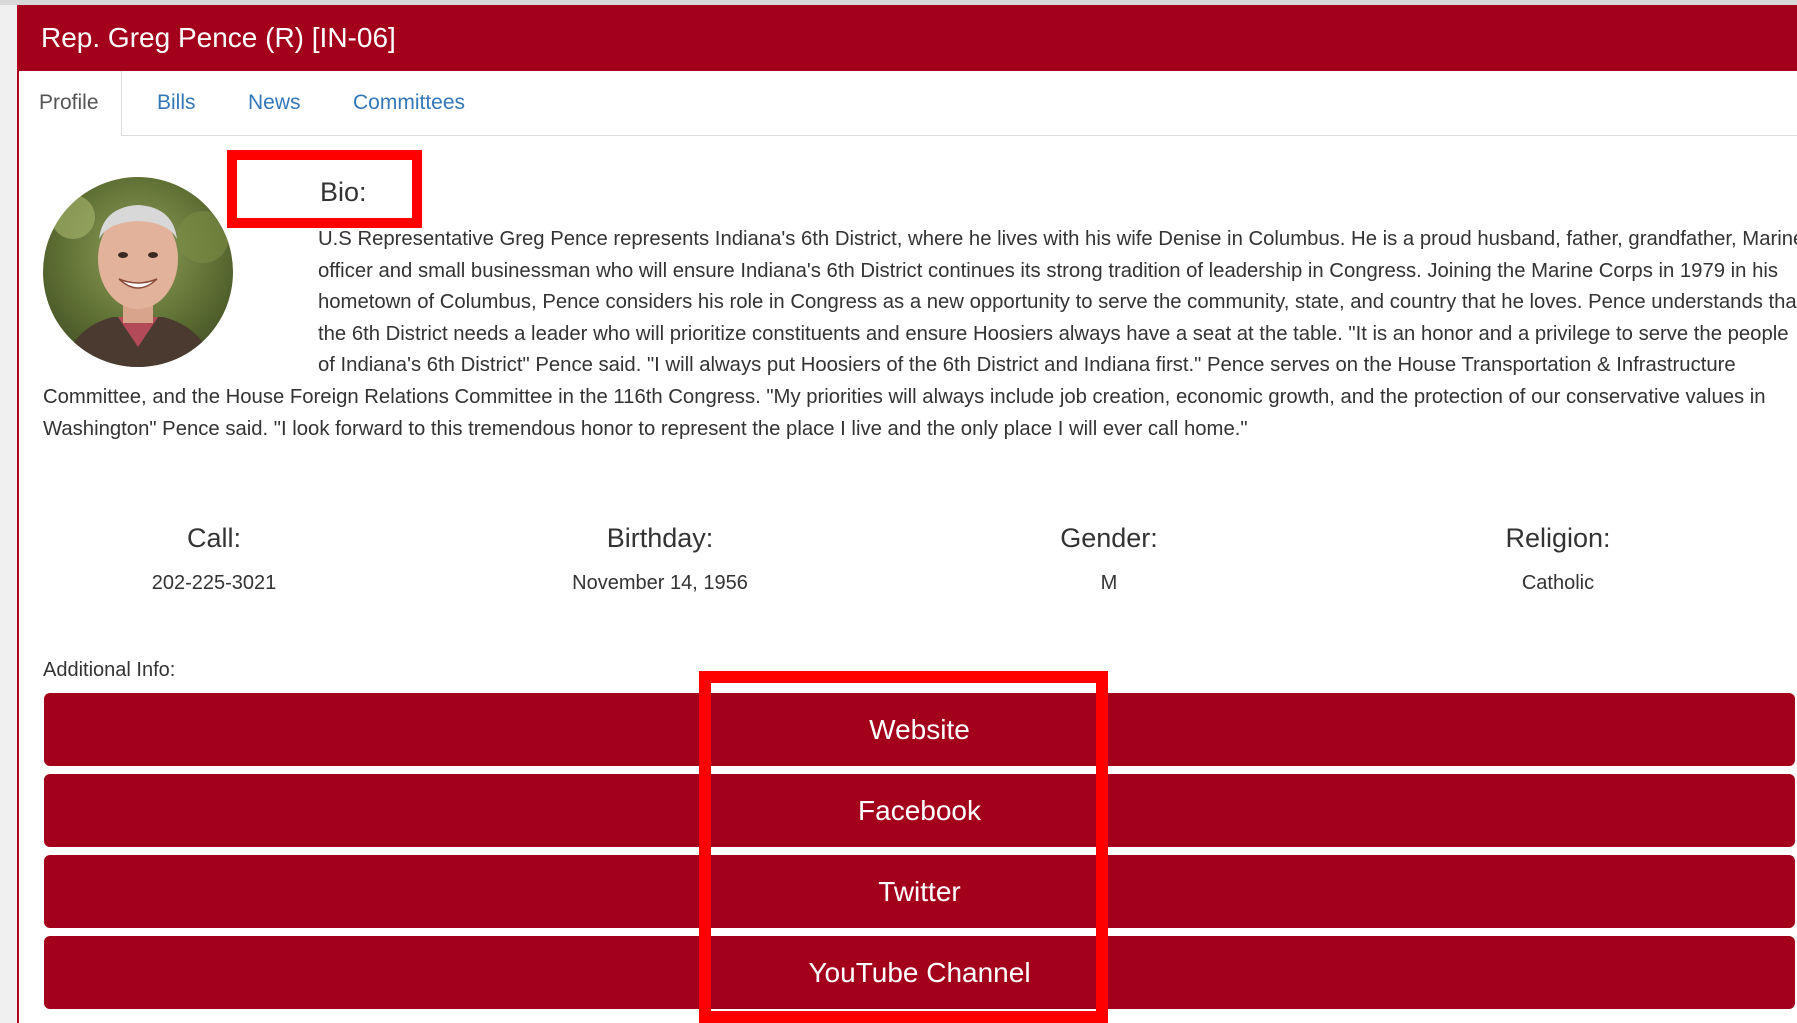  I want to click on stat-gender-value: M, so click(1109, 583).